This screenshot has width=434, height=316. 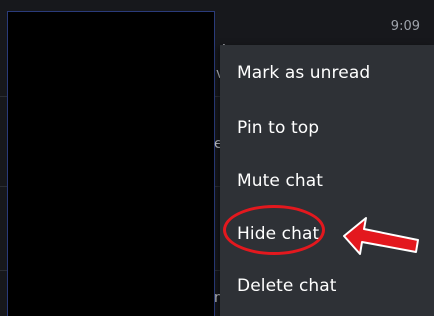 What do you see at coordinates (287, 286) in the screenshot?
I see `menu-item-delete-chat: Delete chat` at bounding box center [287, 286].